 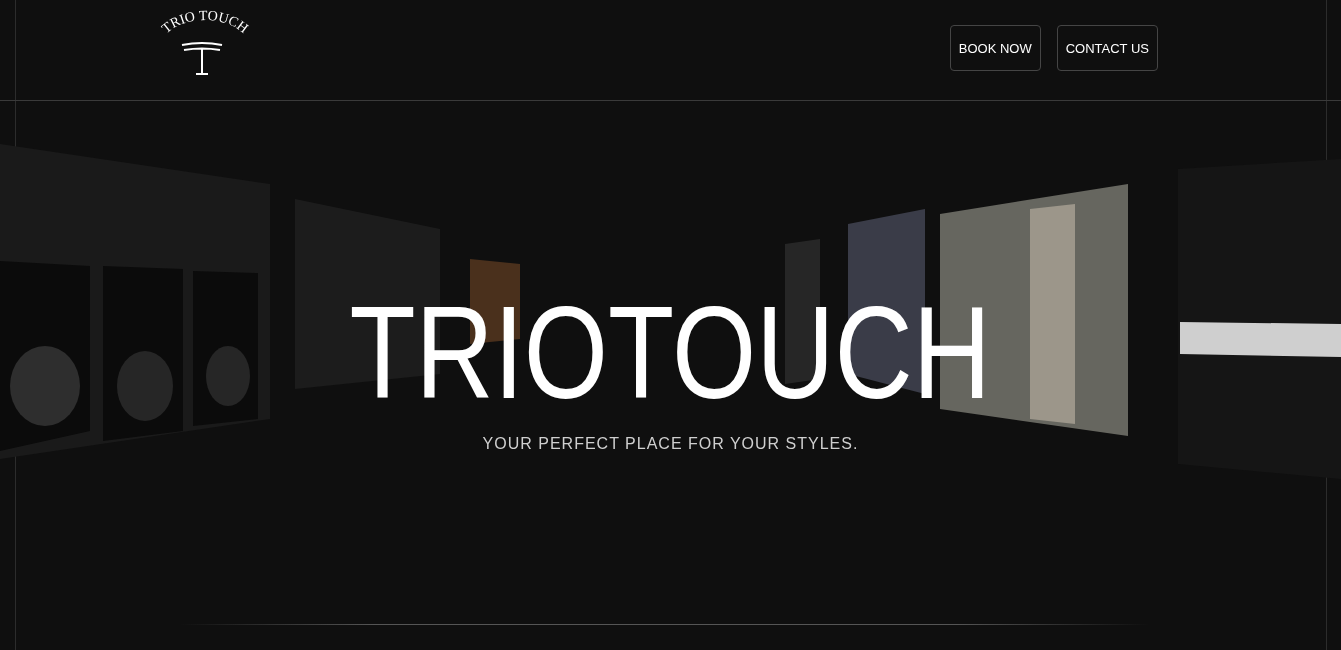 I want to click on logo-text: TRIO TOUCH, so click(x=205, y=22).